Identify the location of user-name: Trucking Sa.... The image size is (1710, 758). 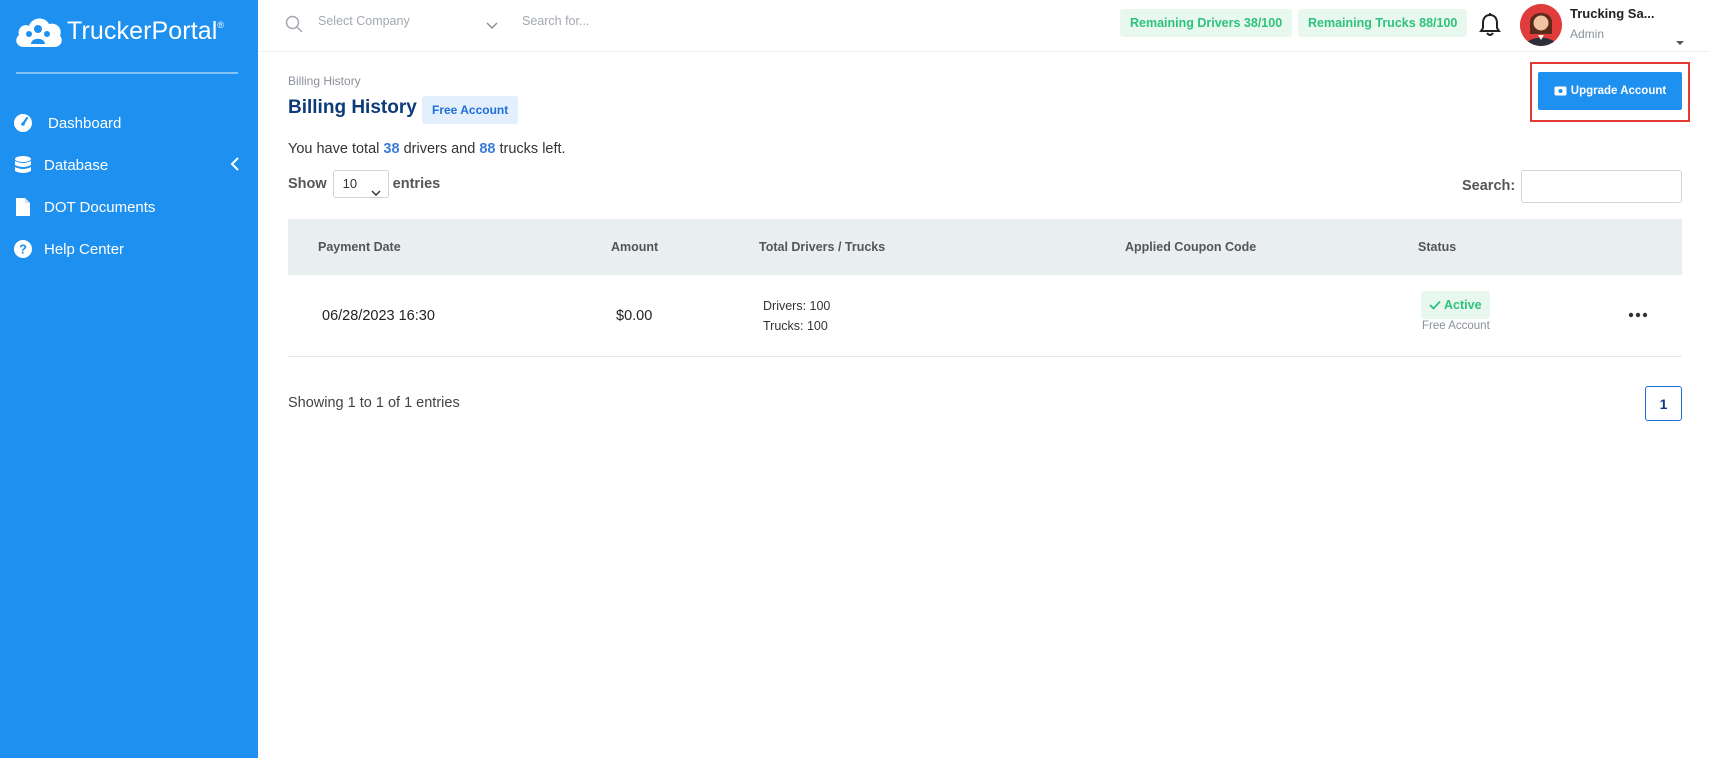
(1612, 13).